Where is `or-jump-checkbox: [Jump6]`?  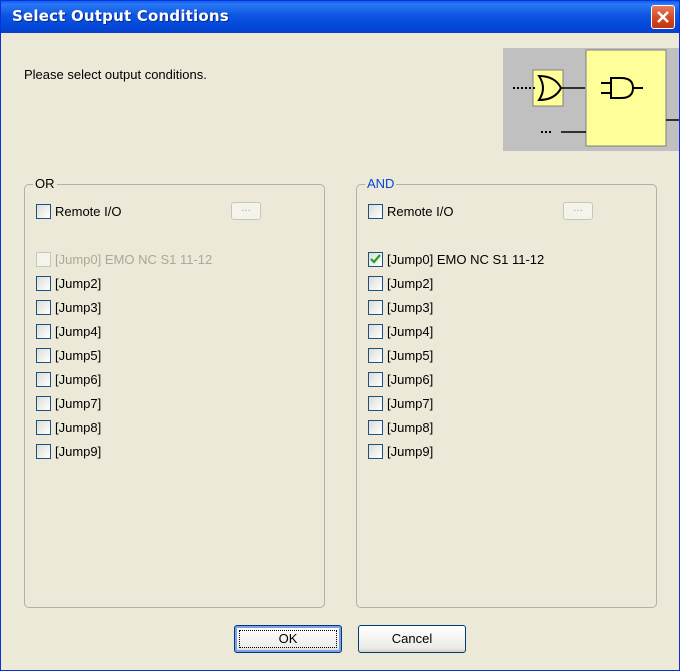
or-jump-checkbox: [Jump6] is located at coordinates (68, 379).